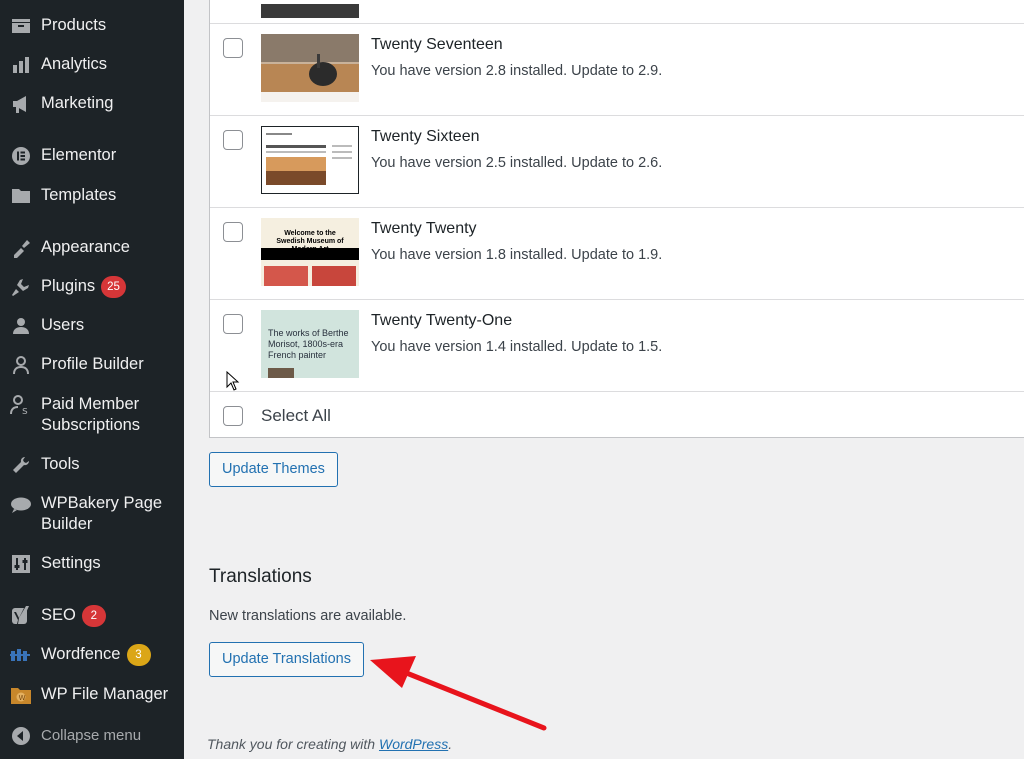 The image size is (1024, 759). Describe the element at coordinates (308, 616) in the screenshot. I see `translations-notice: New translations are available.` at that location.